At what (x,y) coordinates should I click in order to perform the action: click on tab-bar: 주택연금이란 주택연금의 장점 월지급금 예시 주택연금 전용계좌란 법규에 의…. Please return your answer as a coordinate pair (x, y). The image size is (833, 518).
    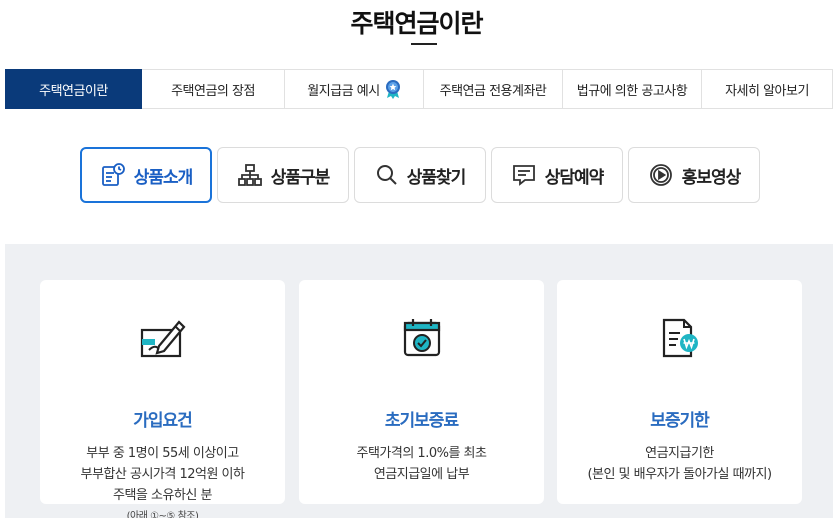
    Looking at the image, I should click on (419, 89).